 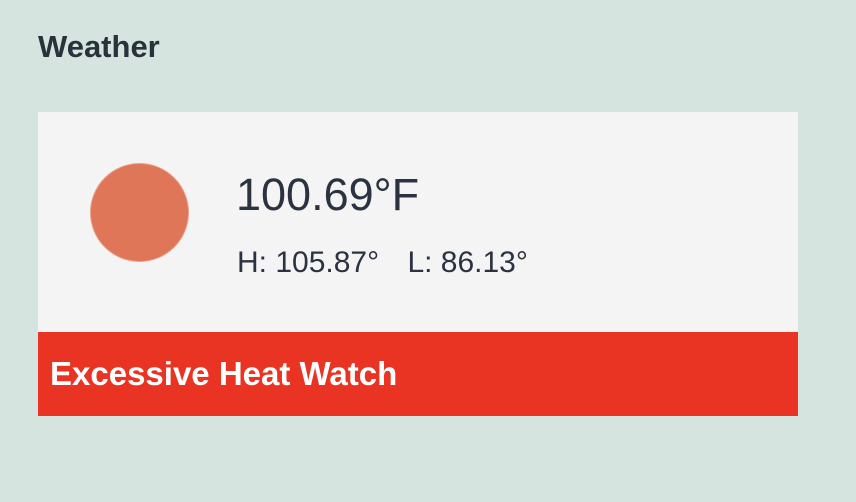 What do you see at coordinates (308, 262) in the screenshot?
I see `high-temperature: H: 105.87°` at bounding box center [308, 262].